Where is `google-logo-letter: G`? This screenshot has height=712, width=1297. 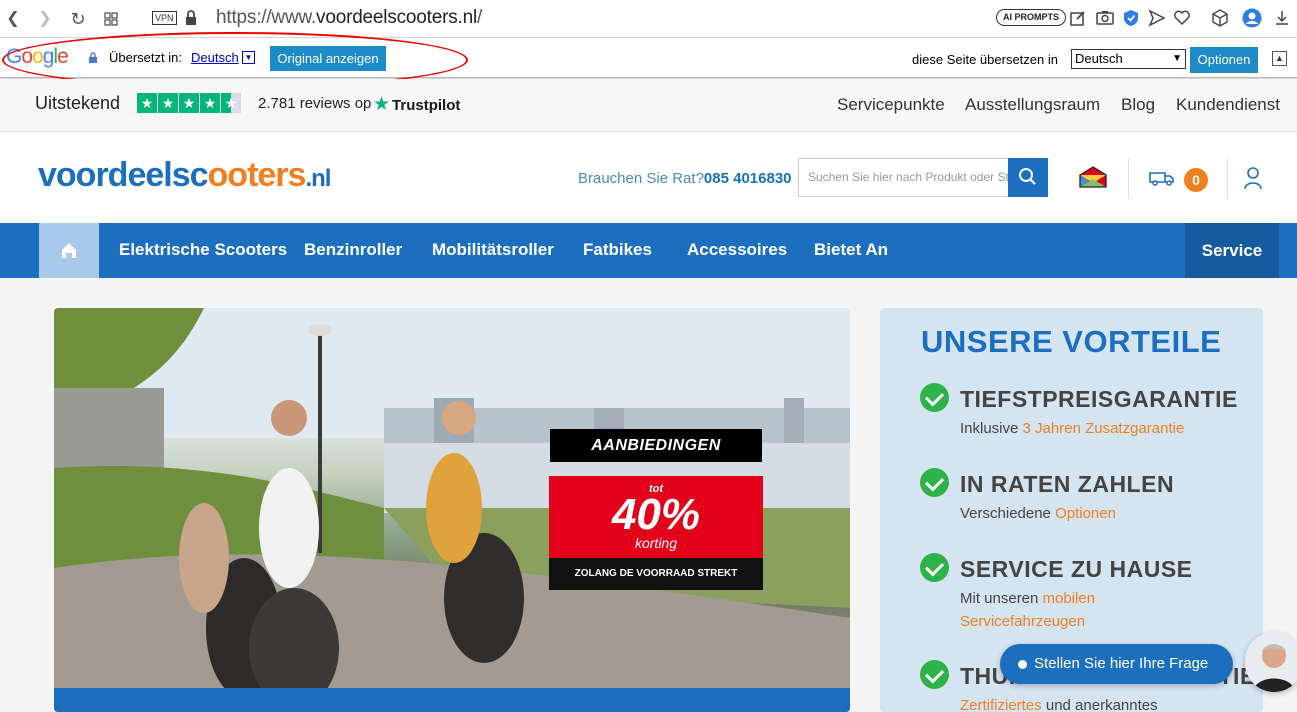
google-logo-letter: G is located at coordinates (14, 56).